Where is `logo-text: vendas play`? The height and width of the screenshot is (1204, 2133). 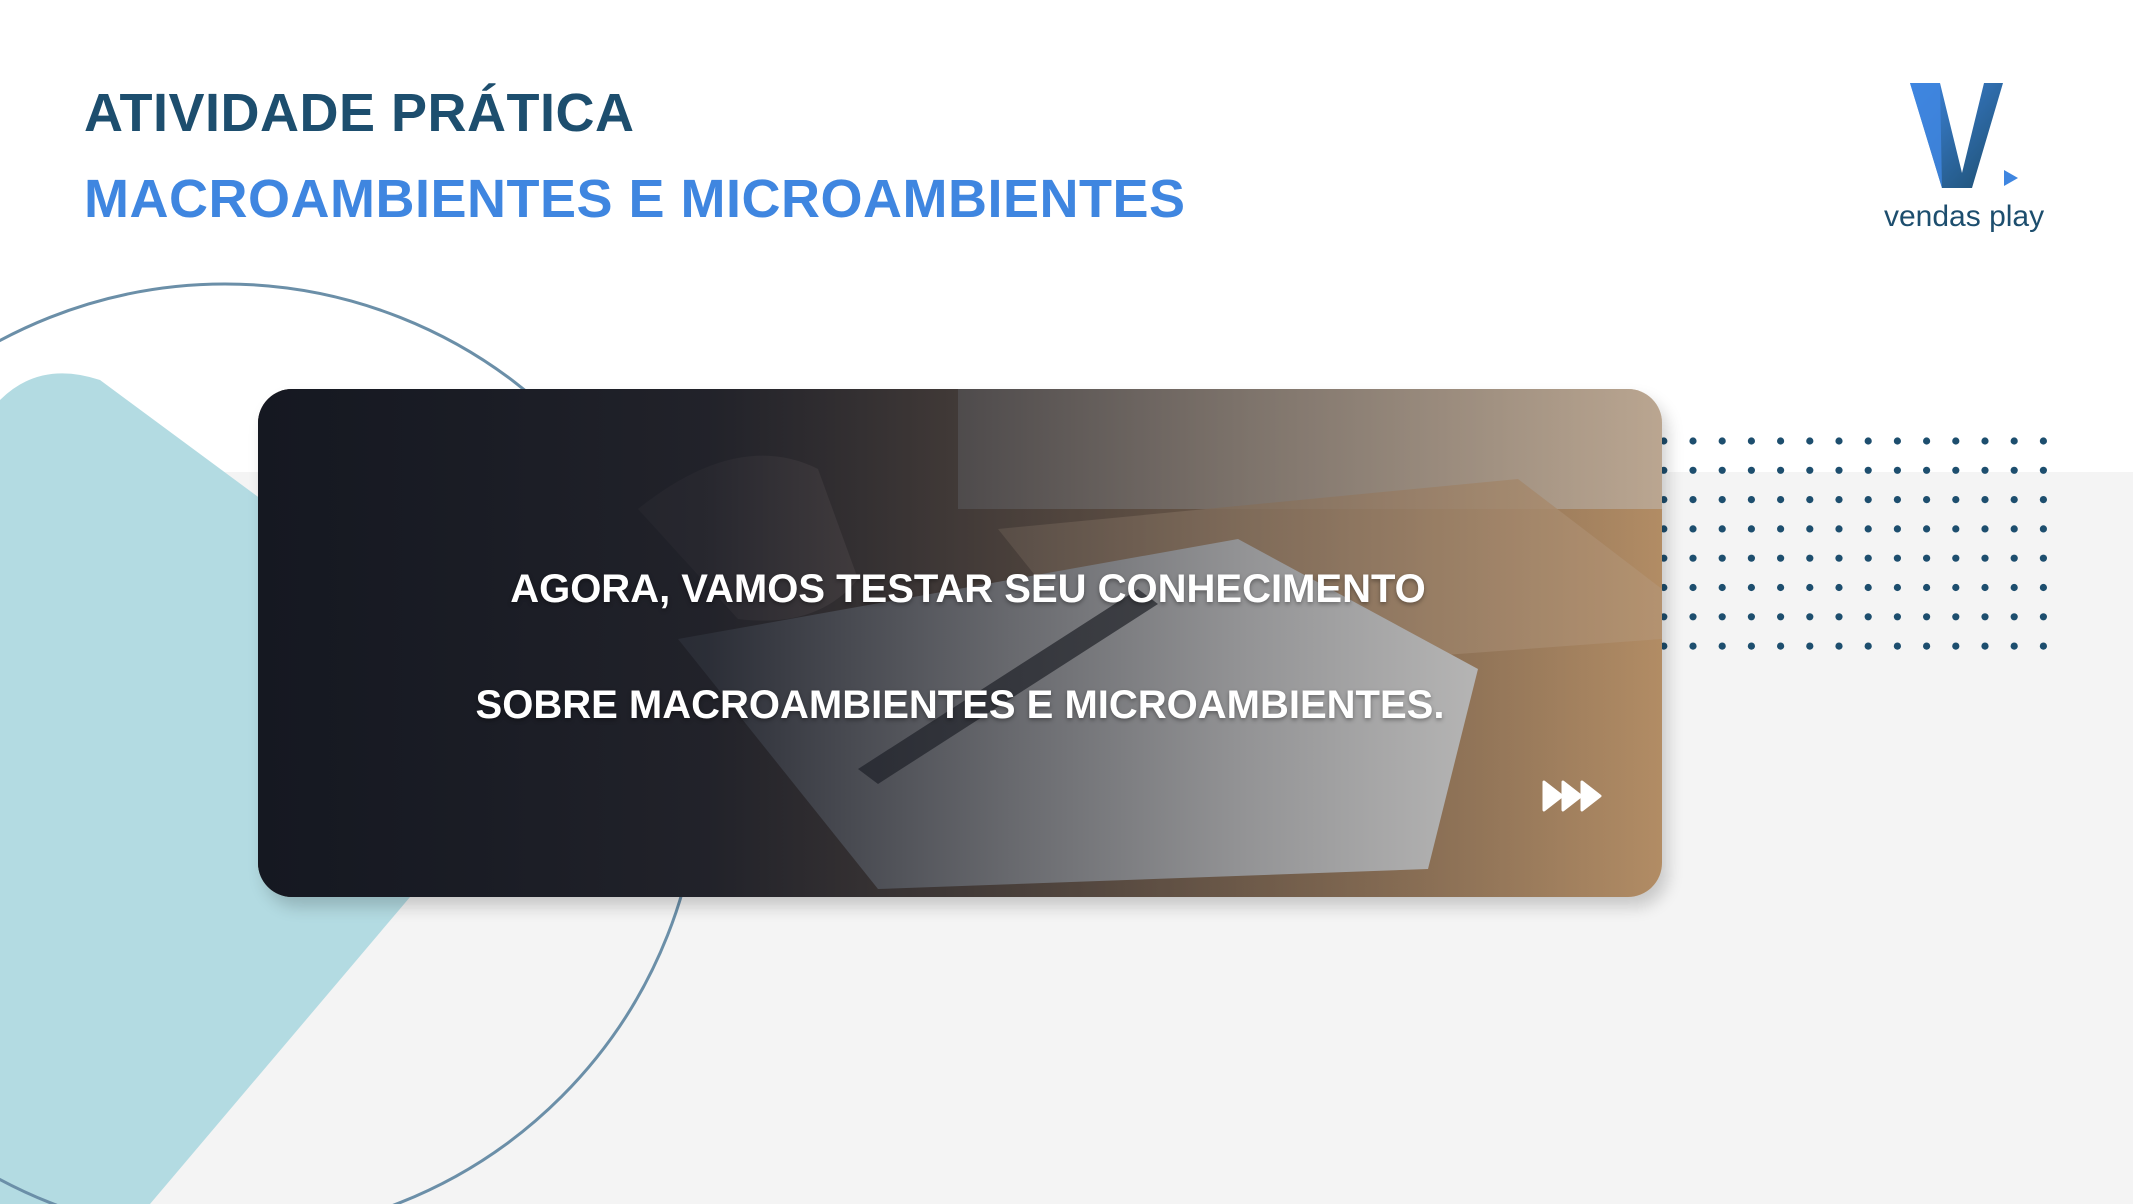 logo-text: vendas play is located at coordinates (1964, 216).